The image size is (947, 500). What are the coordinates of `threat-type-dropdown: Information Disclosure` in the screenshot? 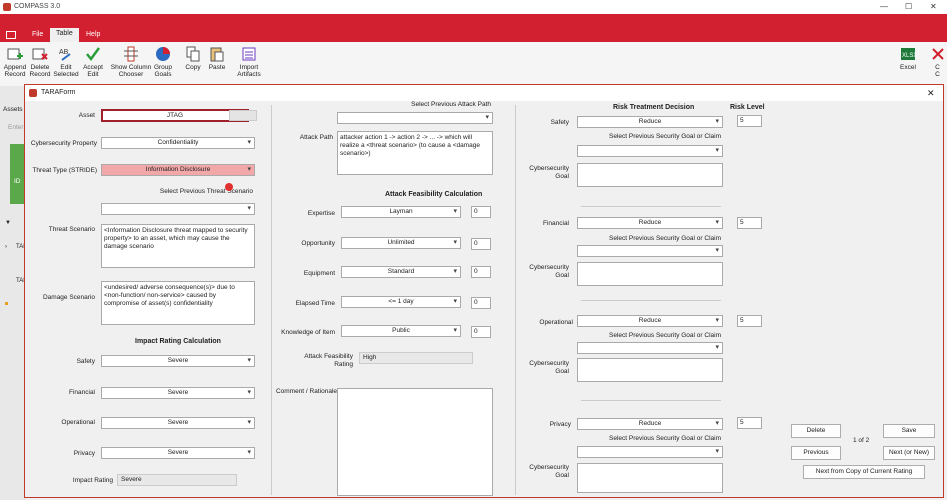 It's located at (178, 170).